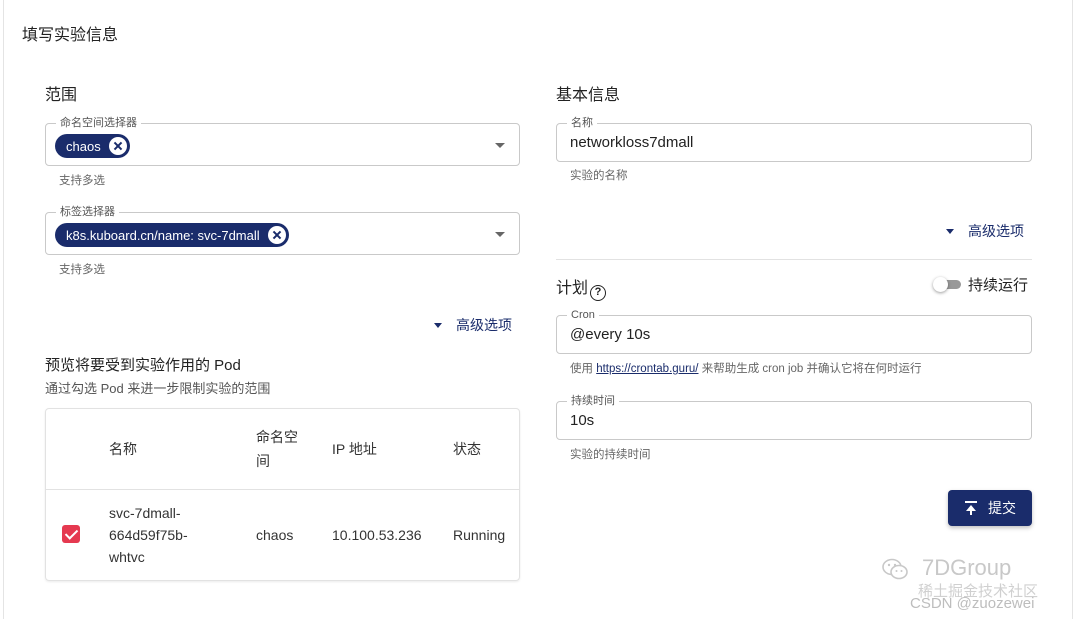  What do you see at coordinates (810, 369) in the screenshot?
I see `cron-helper-suffix: 来帮助生成 cron job 并确认它将在何时运行` at bounding box center [810, 369].